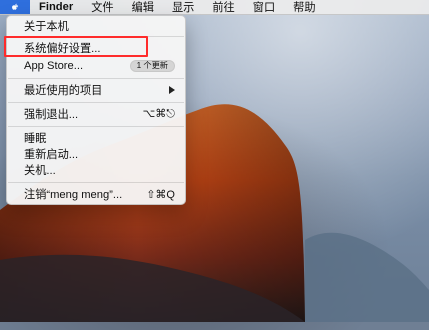  Describe the element at coordinates (160, 194) in the screenshot. I see `shortcut-log-out: ⇧⌘Q` at that location.